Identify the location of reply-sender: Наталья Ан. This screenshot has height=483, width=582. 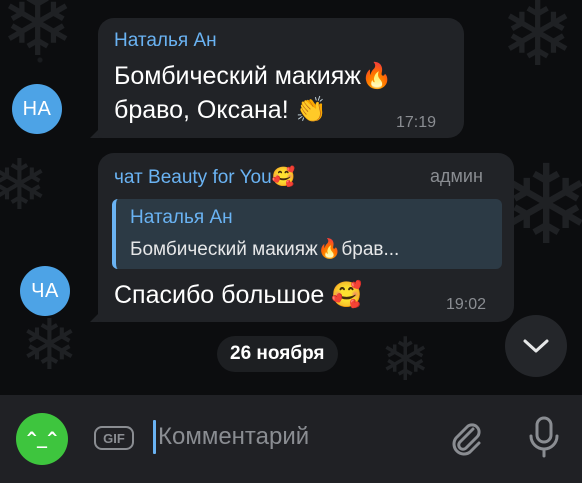
(181, 217).